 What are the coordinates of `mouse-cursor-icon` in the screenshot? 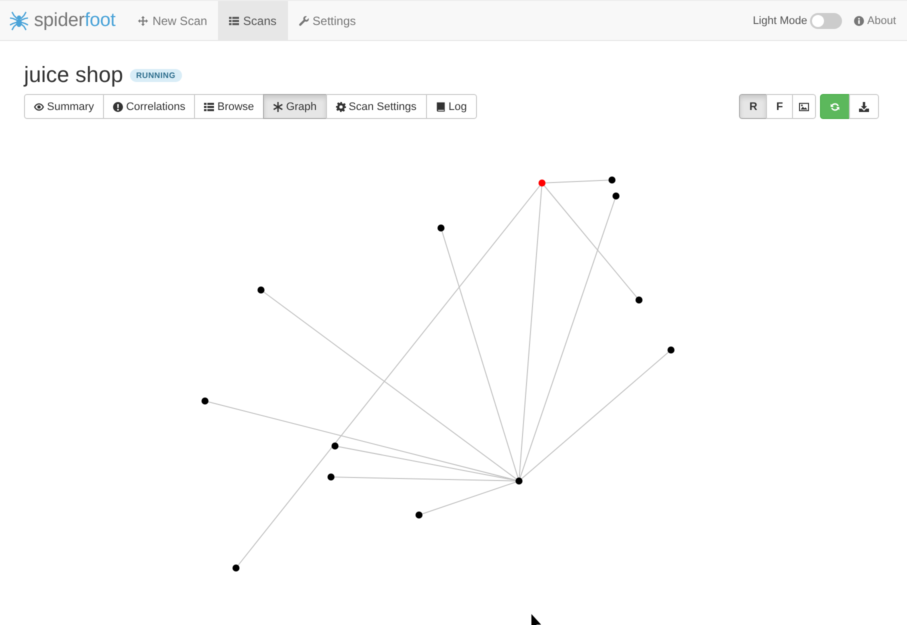 It's located at (536, 618).